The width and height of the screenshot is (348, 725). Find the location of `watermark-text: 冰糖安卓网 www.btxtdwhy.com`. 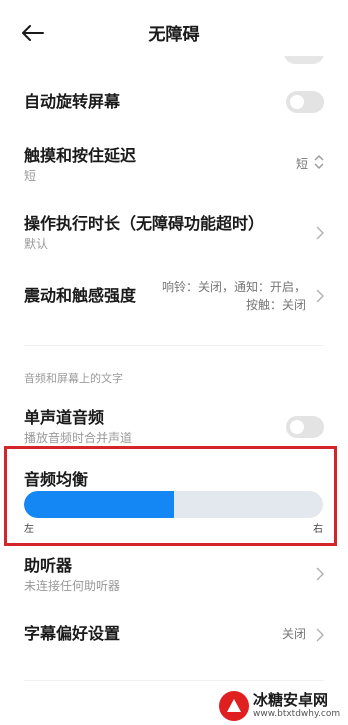

watermark-text: 冰糖安卓网 www.btxtdwhy.com is located at coordinates (296, 705).